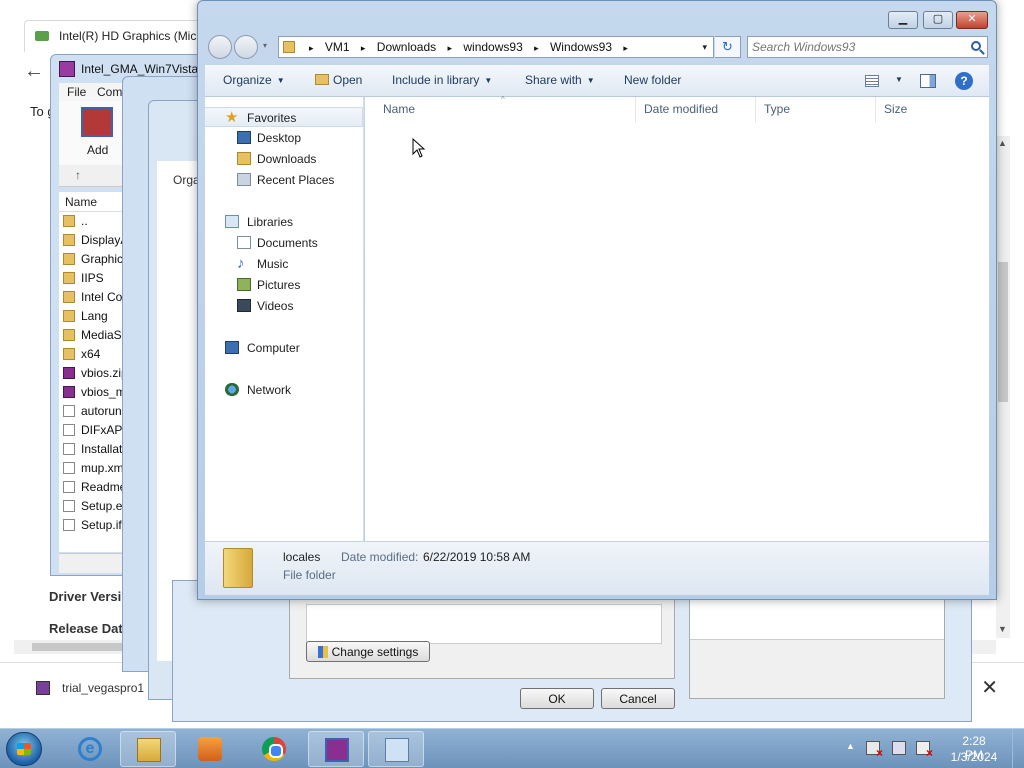 The image size is (1024, 768). Describe the element at coordinates (69, 411) in the screenshot. I see `file-icon` at that location.